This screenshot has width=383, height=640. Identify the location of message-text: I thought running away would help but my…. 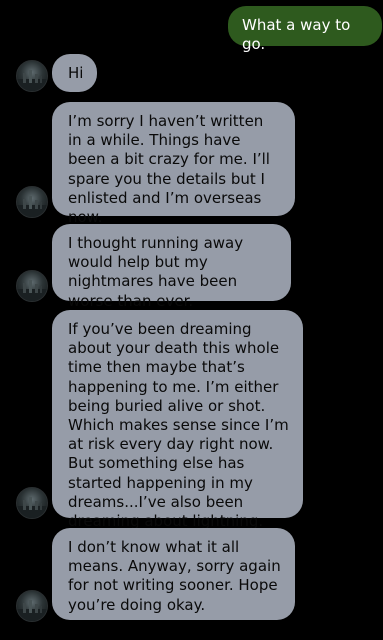
(156, 272).